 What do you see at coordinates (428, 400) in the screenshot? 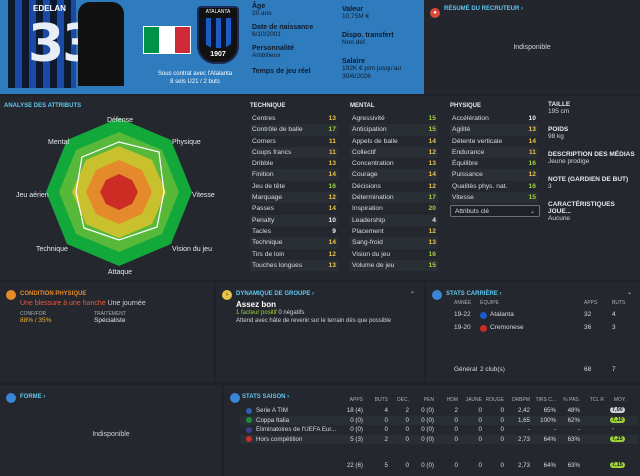
I see `season-col-header: PEN` at bounding box center [428, 400].